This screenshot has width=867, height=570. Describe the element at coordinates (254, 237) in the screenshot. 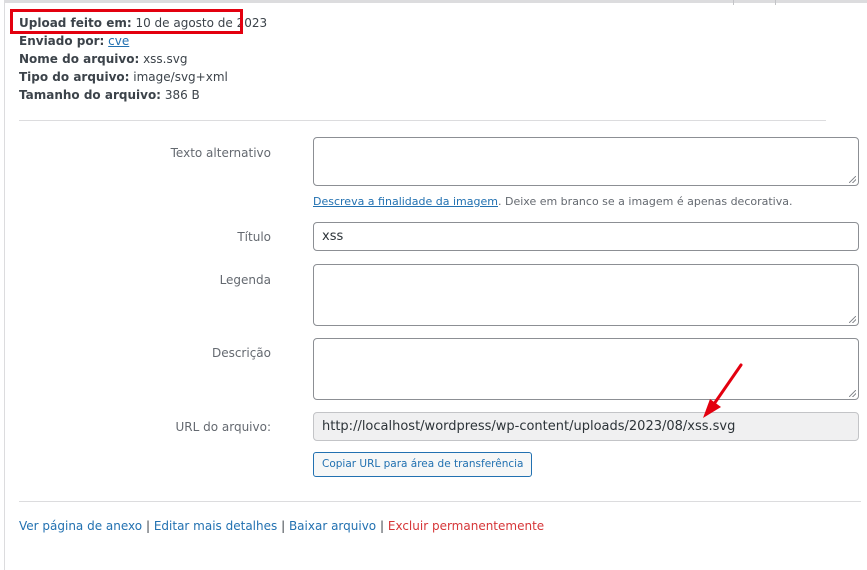

I see `title-label: Título` at that location.